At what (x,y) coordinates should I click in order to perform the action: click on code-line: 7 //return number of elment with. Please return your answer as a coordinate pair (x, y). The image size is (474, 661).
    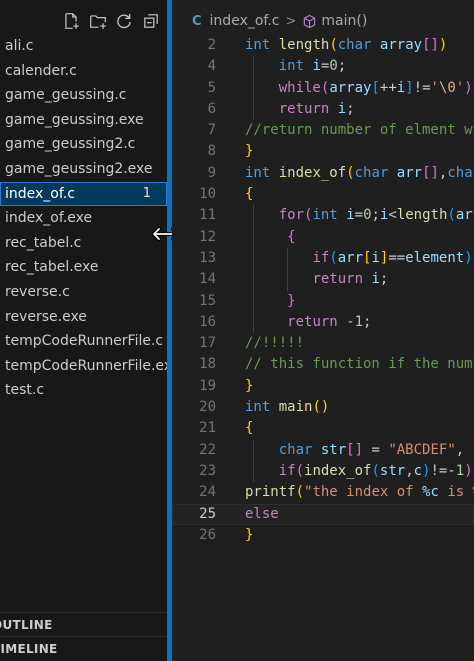
    Looking at the image, I should click on (323, 130).